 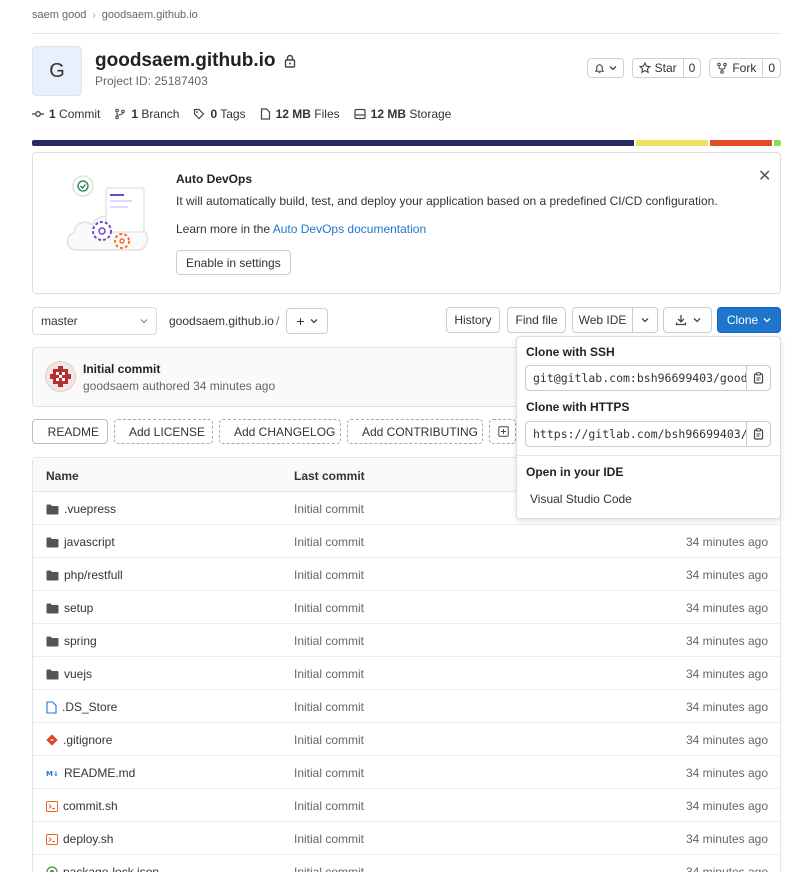 What do you see at coordinates (90, 806) in the screenshot?
I see `file-name: commit.sh` at bounding box center [90, 806].